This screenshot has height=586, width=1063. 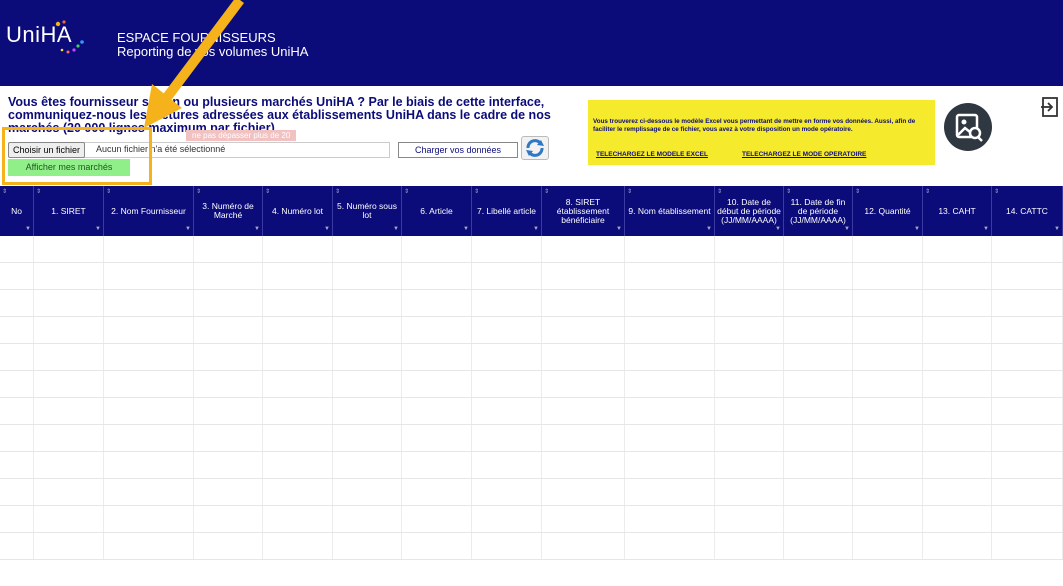 I want to click on column-header: 14. CATTC ⇕ ▼, so click(x=1027, y=211).